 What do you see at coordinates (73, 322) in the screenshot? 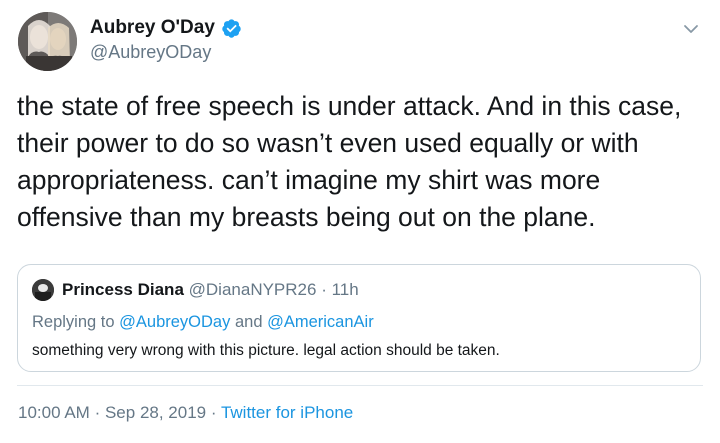
I see `replying-prefix: Replying to` at bounding box center [73, 322].